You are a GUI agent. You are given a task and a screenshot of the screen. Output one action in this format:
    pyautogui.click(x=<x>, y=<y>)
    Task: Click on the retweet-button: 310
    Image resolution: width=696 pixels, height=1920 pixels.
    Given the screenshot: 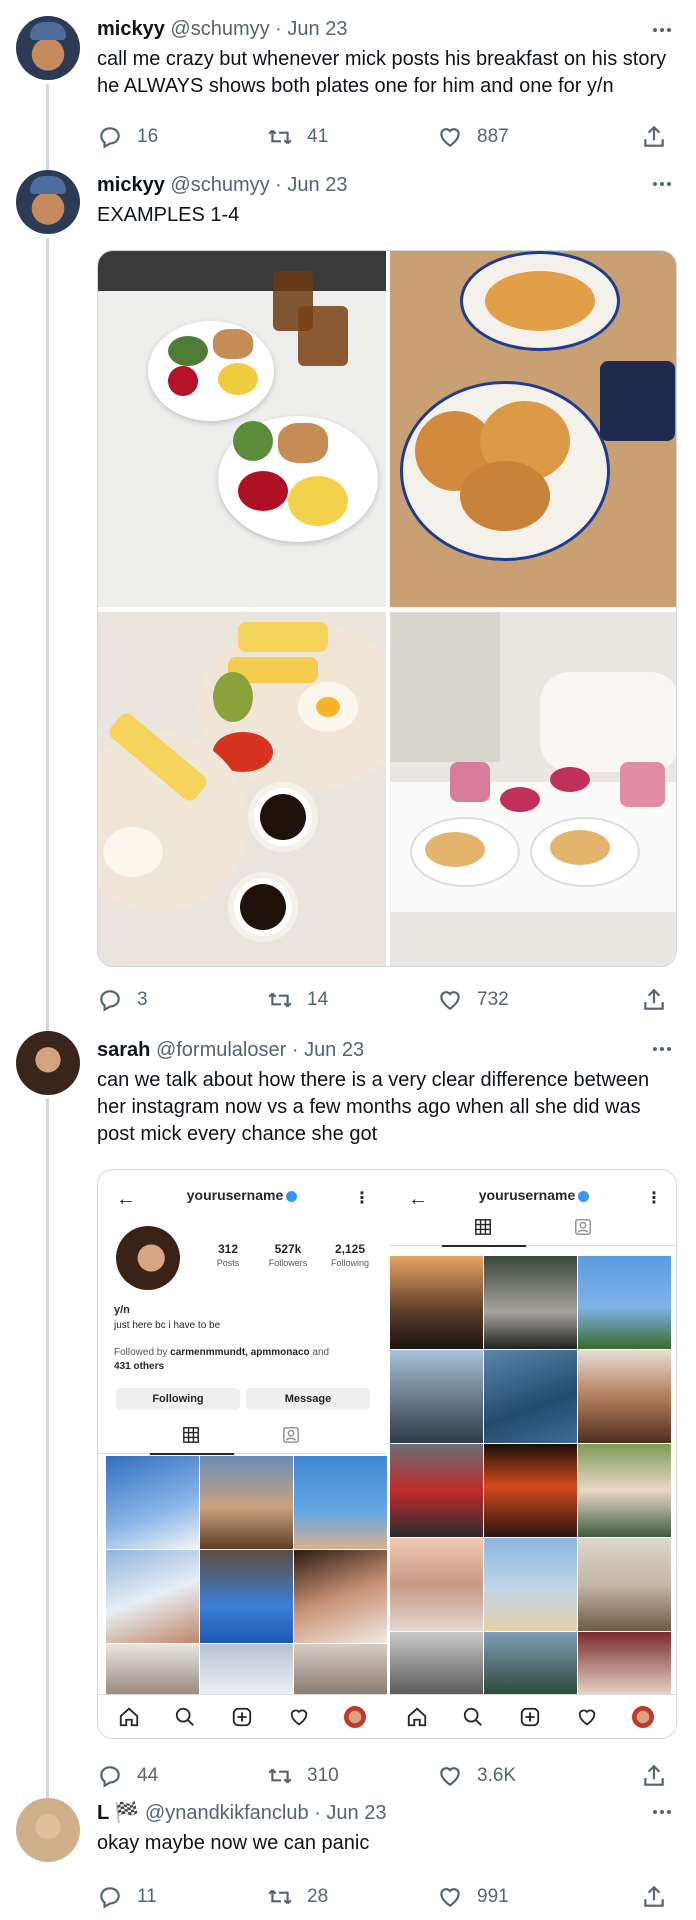 What is the action you would take?
    pyautogui.click(x=303, y=1776)
    